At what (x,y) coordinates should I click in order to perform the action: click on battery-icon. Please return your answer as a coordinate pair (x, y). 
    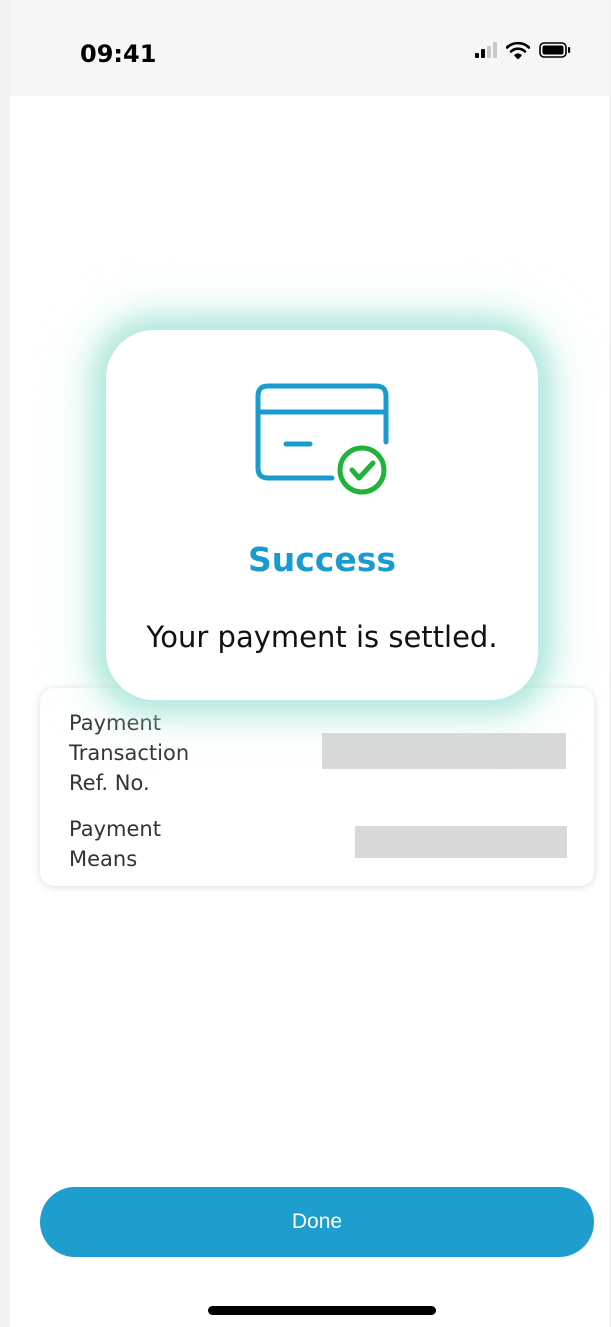
    Looking at the image, I should click on (555, 52).